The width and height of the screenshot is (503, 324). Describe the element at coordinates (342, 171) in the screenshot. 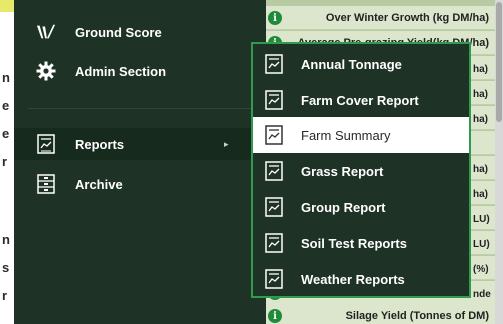

I see `submenu-item-label: Grass Report` at that location.